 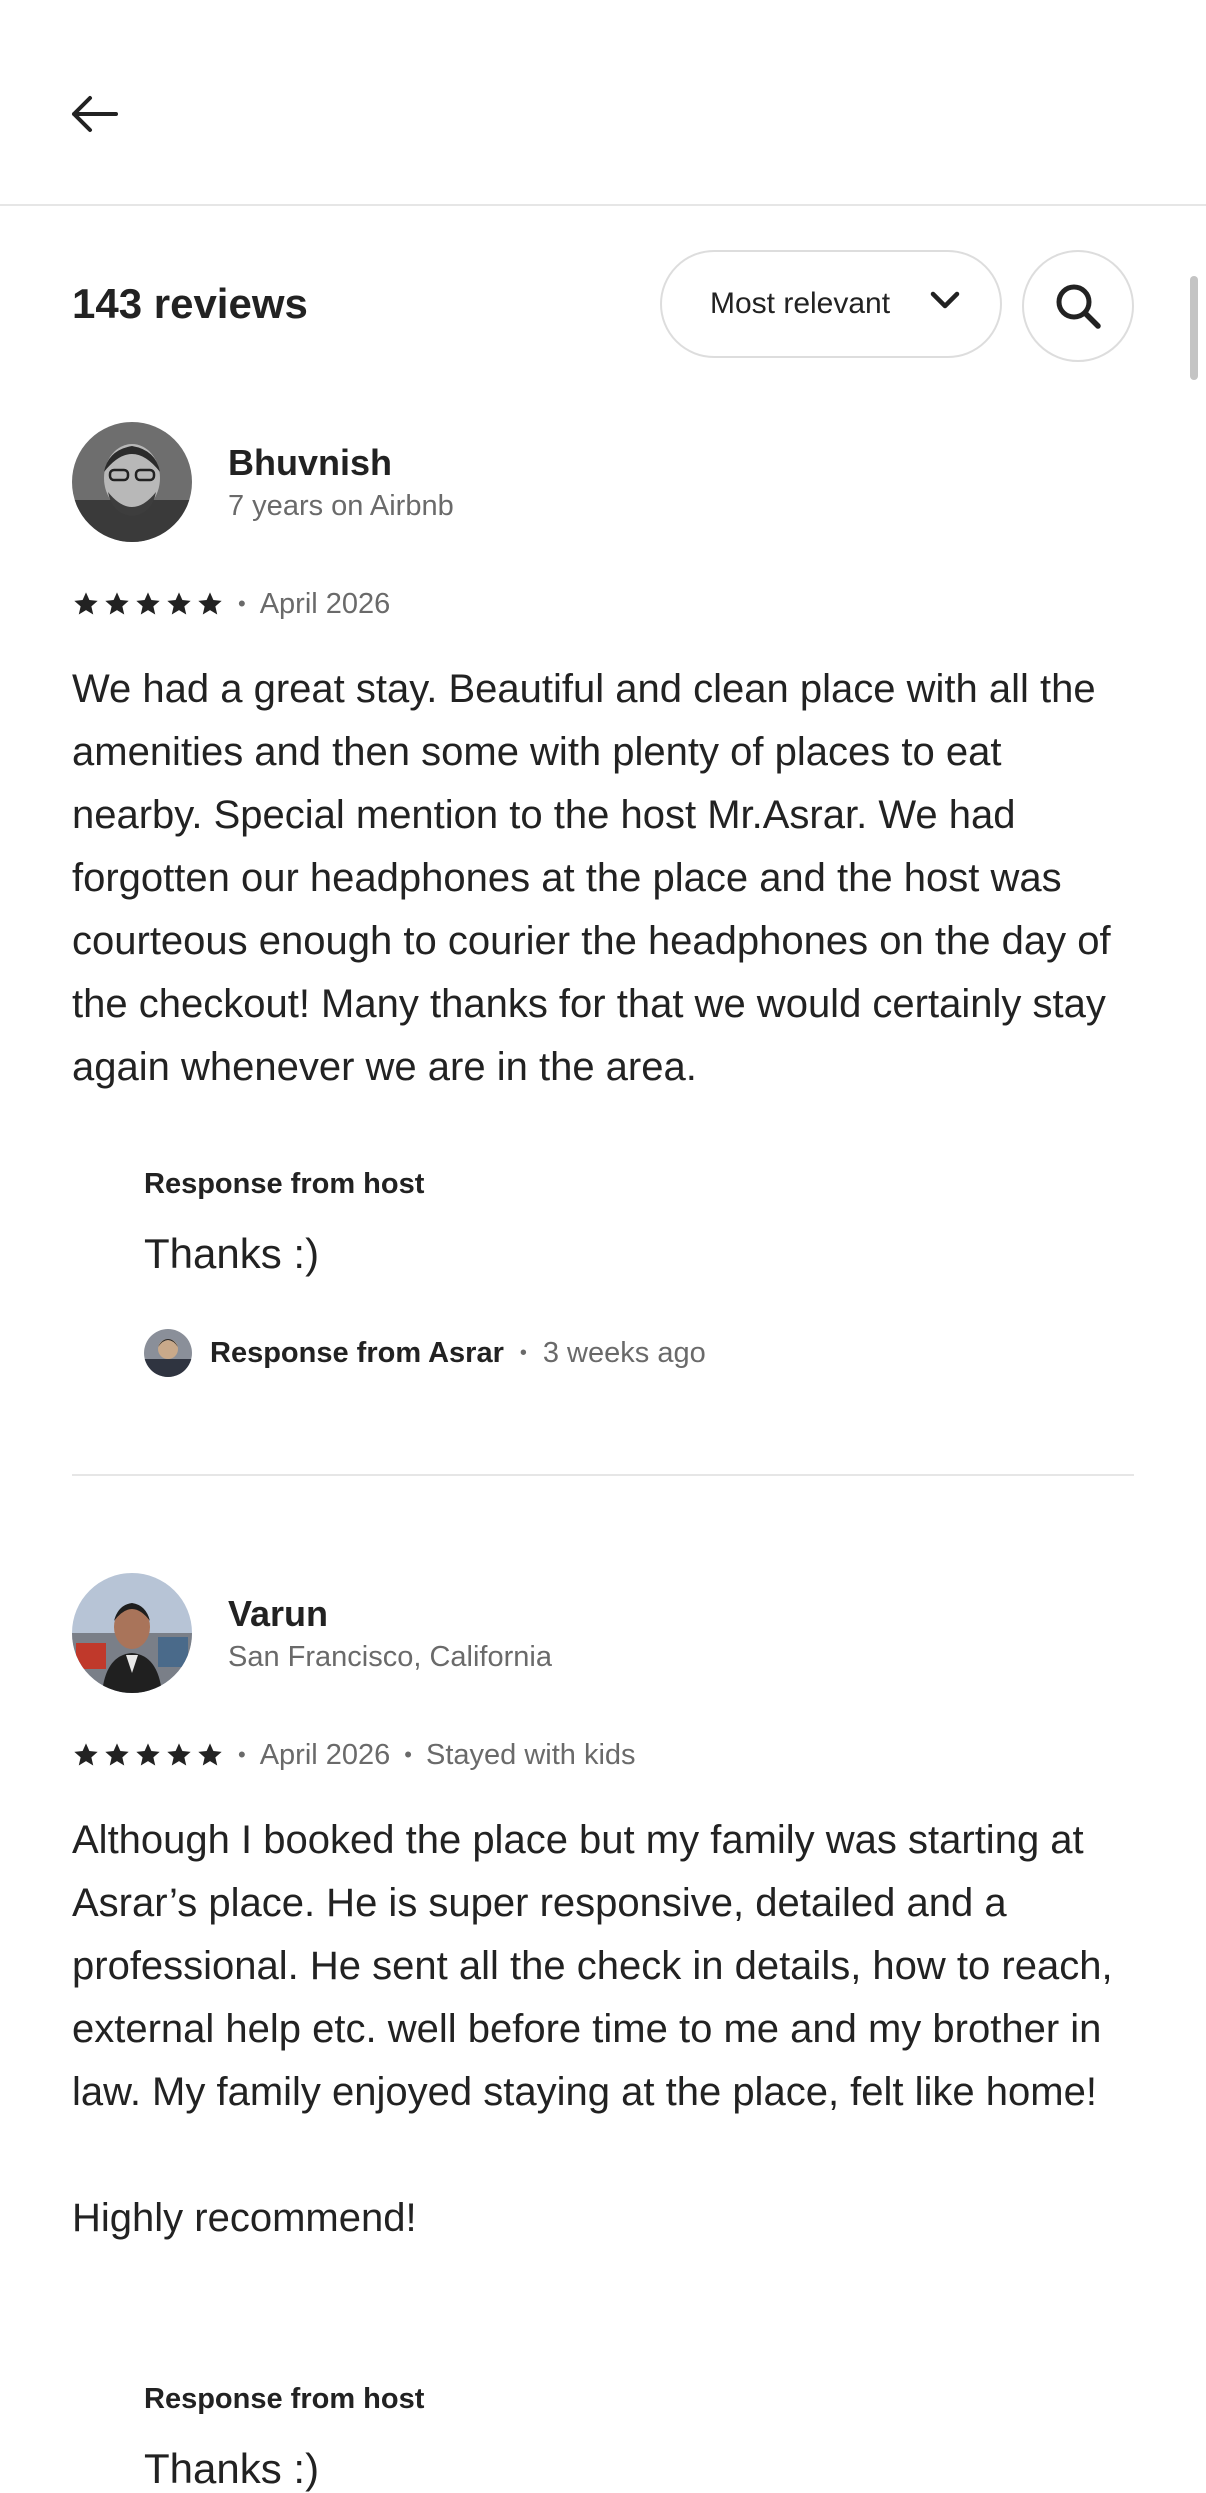 I want to click on sort-label: Most relevant, so click(x=800, y=303).